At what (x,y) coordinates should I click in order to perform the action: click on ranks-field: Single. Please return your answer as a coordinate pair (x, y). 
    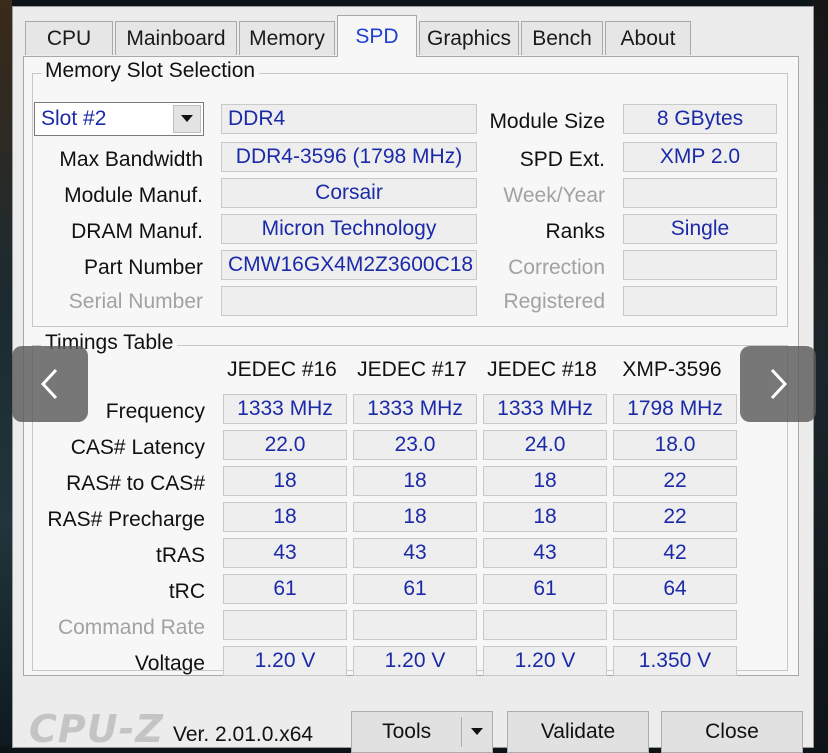
    Looking at the image, I should click on (700, 229).